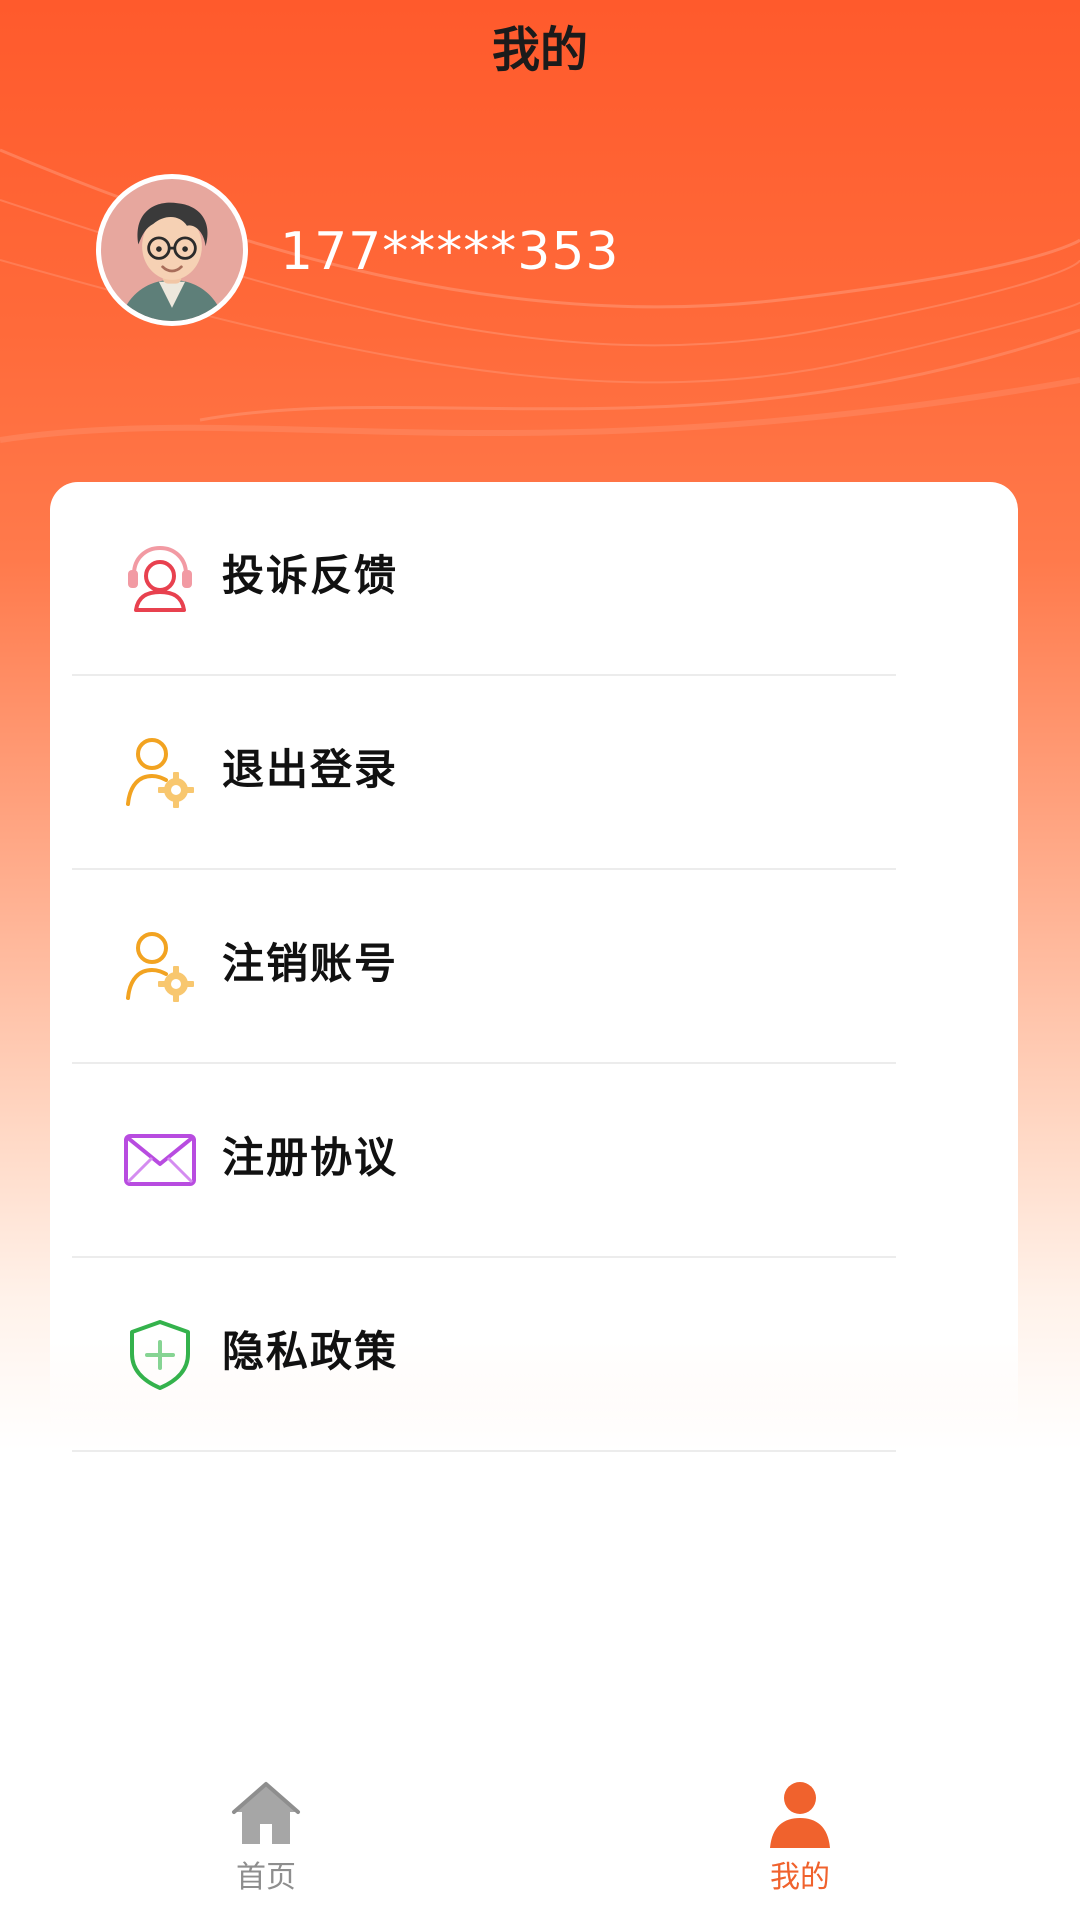 Image resolution: width=1080 pixels, height=1920 pixels. I want to click on tab-label: 我的, so click(800, 1877).